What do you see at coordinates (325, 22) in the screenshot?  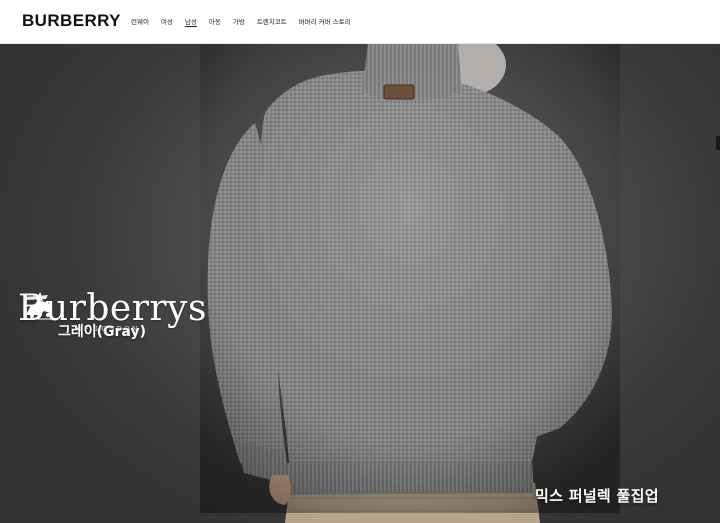 I see `nav-item-cover-story: 버버리 커버 스토리` at bounding box center [325, 22].